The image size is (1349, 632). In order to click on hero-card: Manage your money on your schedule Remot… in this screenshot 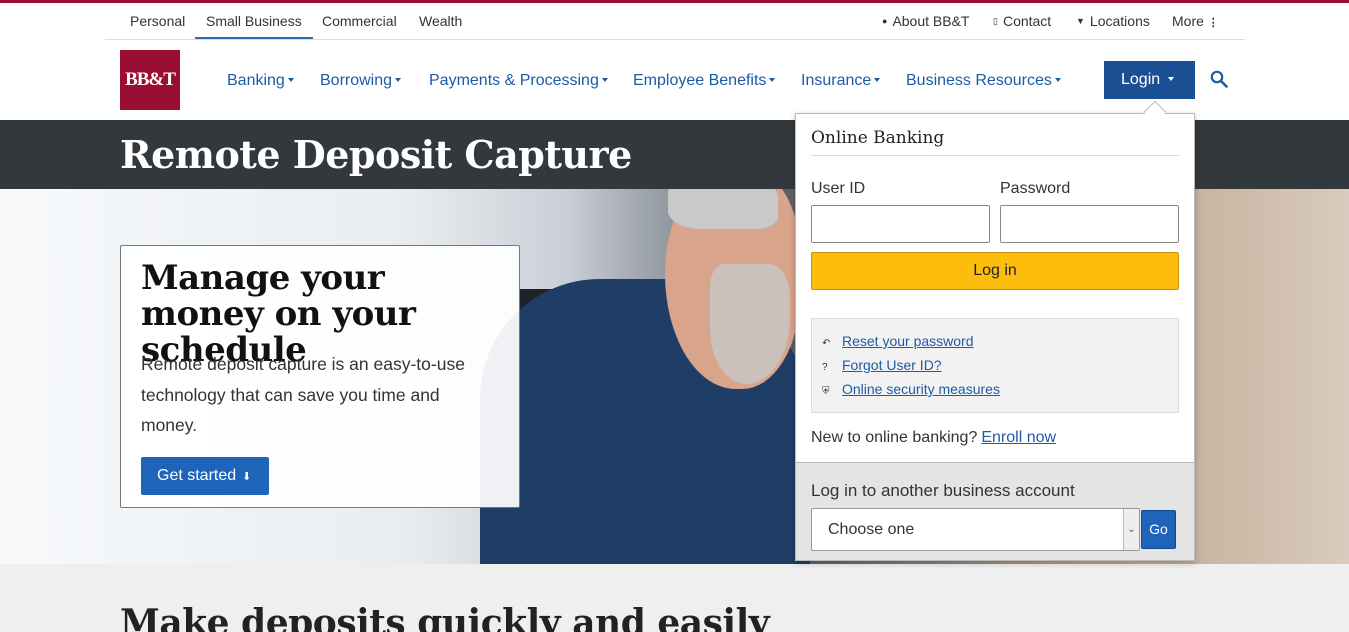, I will do `click(320, 376)`.